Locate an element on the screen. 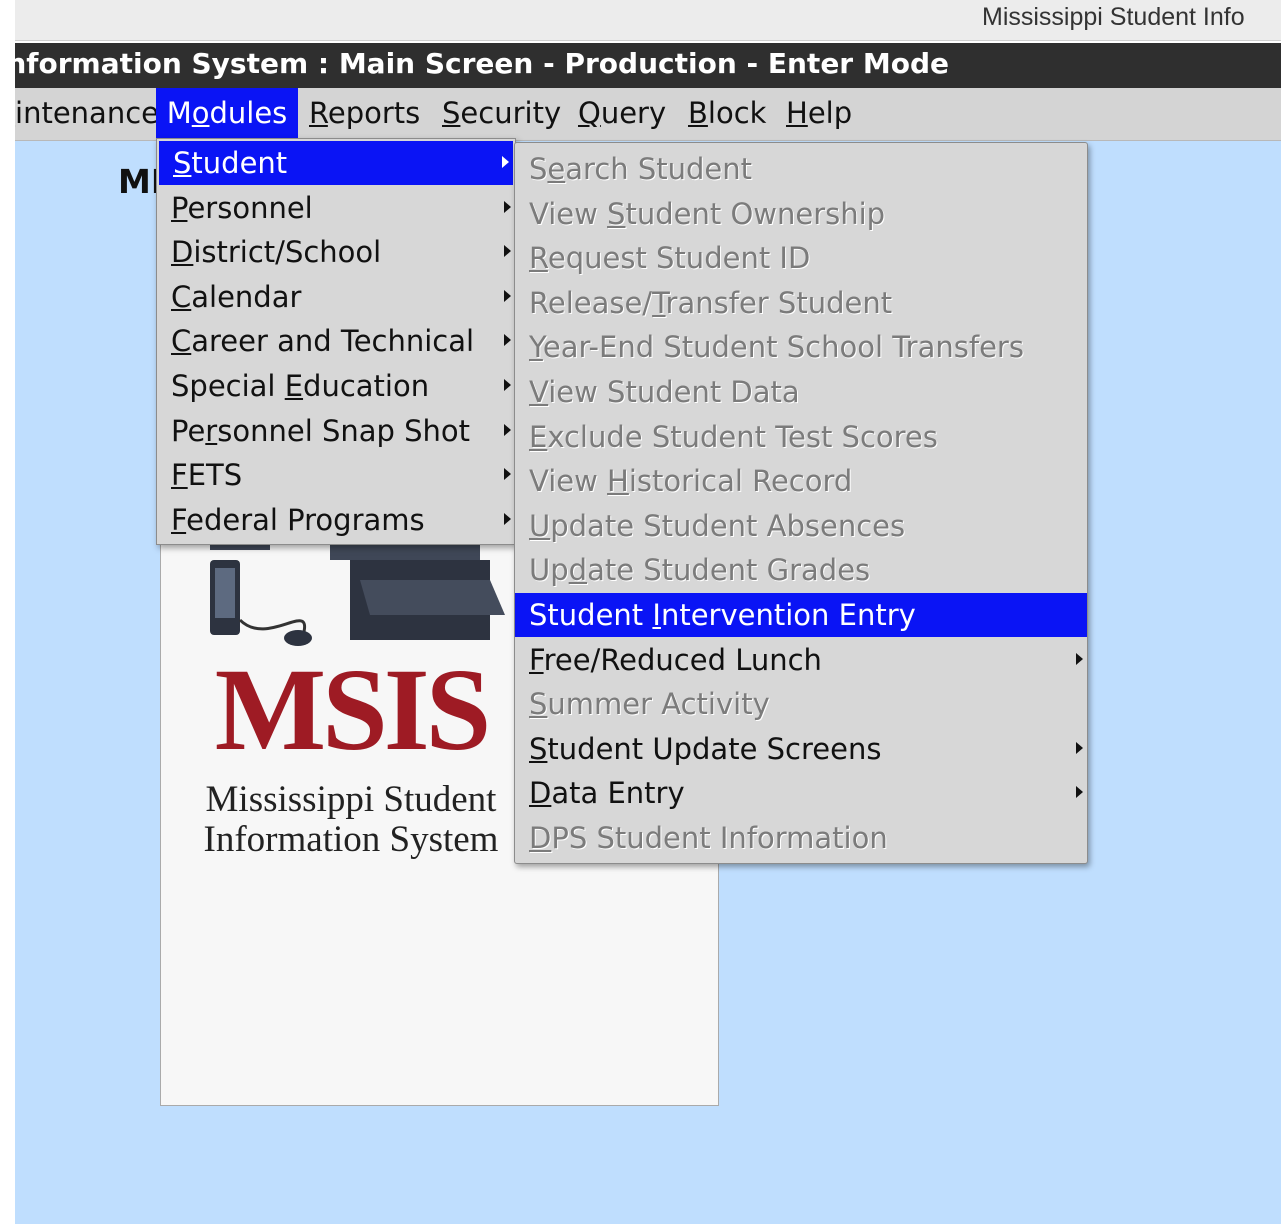 Image resolution: width=1281 pixels, height=1224 pixels. student-item-update-student-grades: Update Student Grades is located at coordinates (801, 570).